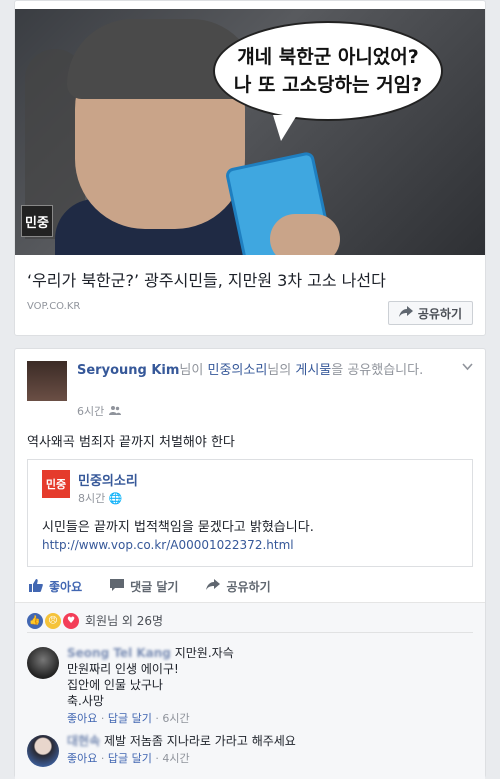 This screenshot has height=779, width=500. What do you see at coordinates (199, 741) in the screenshot?
I see `comment-line: 제발 저놈좀 지나라로 가라고 해주세요` at bounding box center [199, 741].